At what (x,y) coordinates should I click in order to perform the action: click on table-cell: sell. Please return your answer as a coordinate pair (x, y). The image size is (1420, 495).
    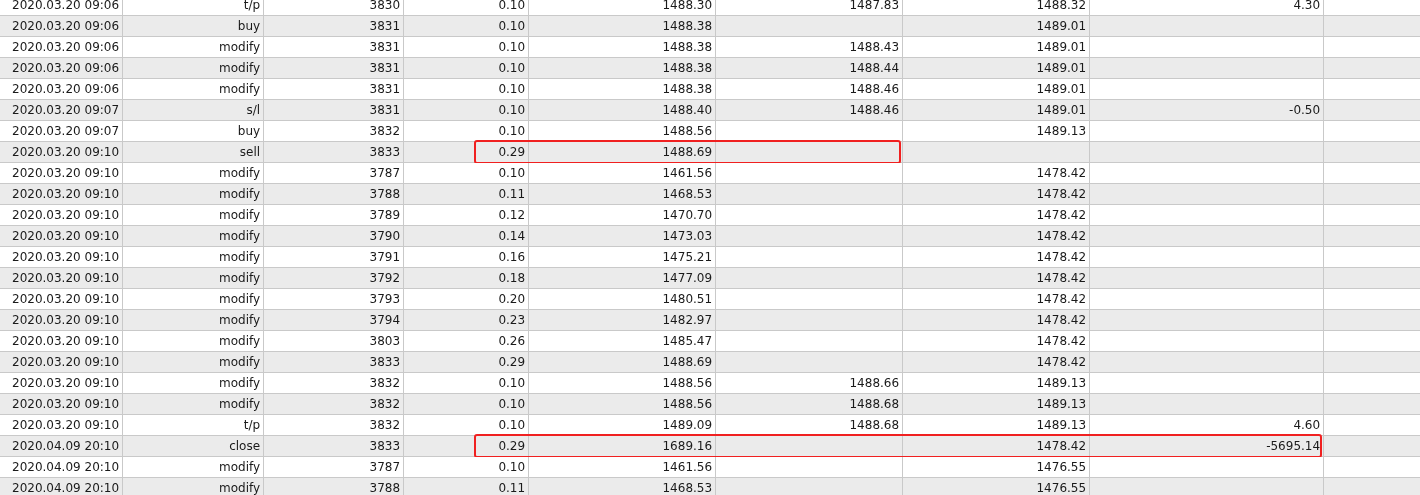
    Looking at the image, I should click on (250, 152).